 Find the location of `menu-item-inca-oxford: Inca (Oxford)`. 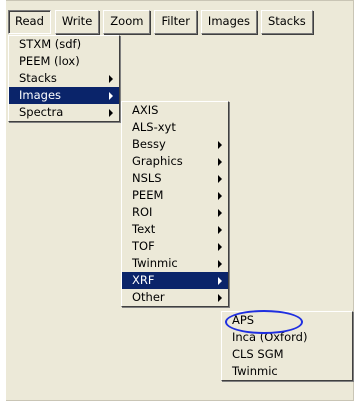

menu-item-inca-oxford: Inca (Oxford) is located at coordinates (287, 337).